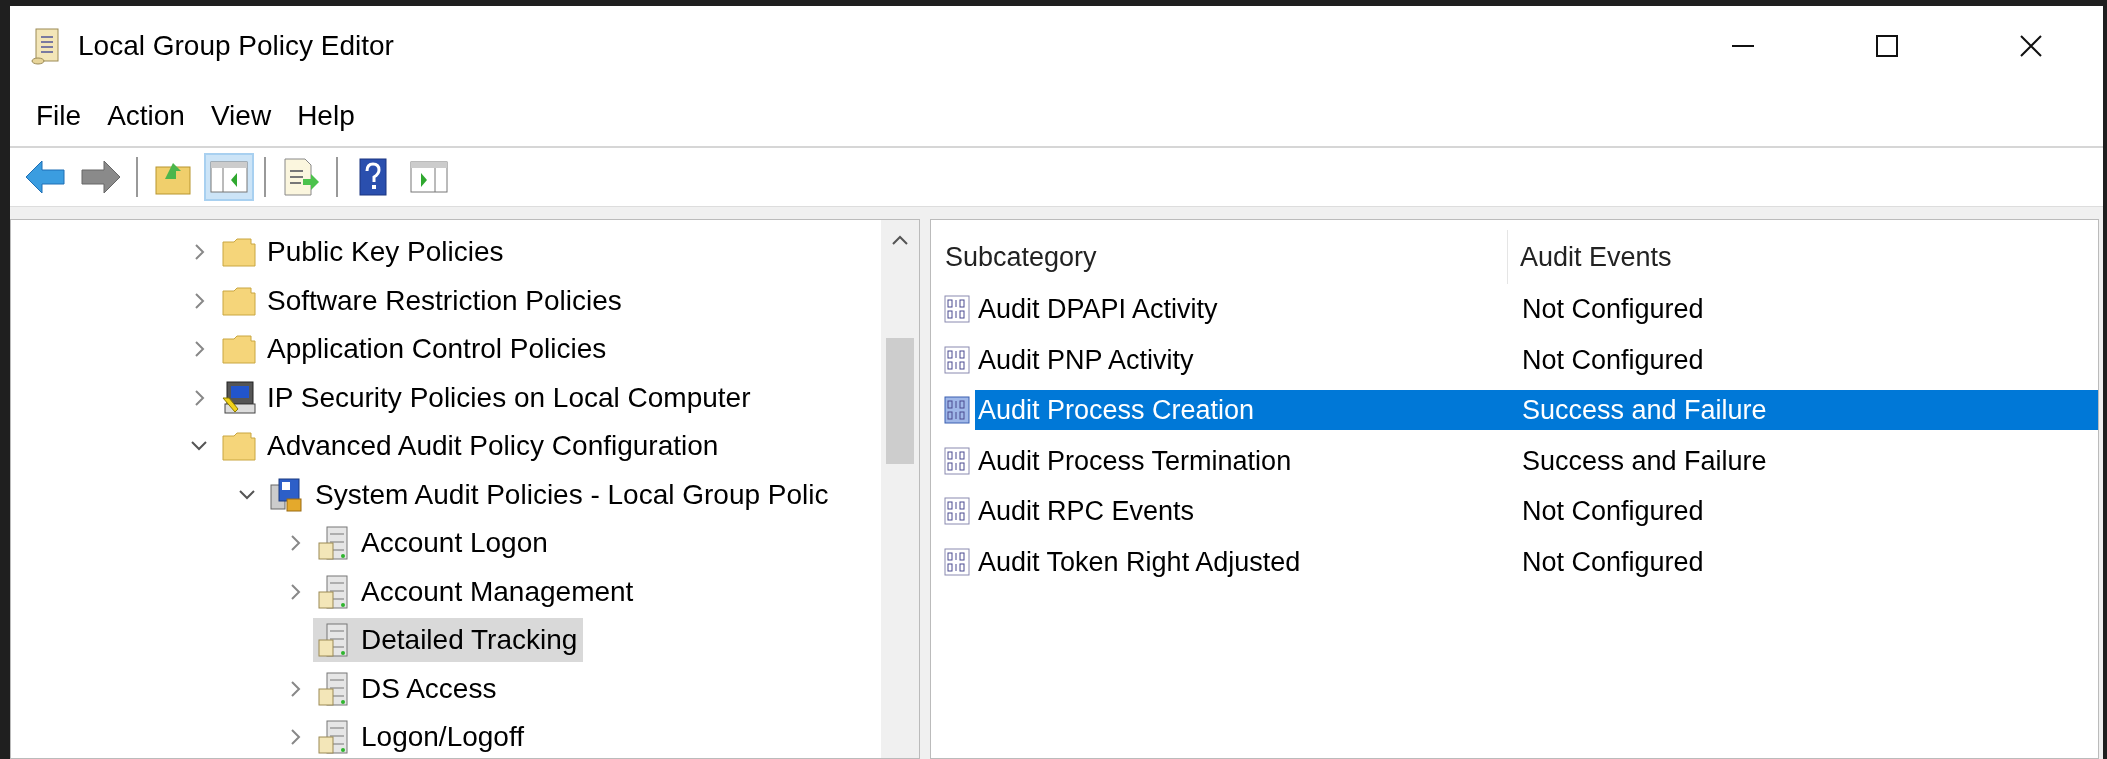 This screenshot has height=759, width=2107. Describe the element at coordinates (373, 177) in the screenshot. I see `help-icon` at that location.